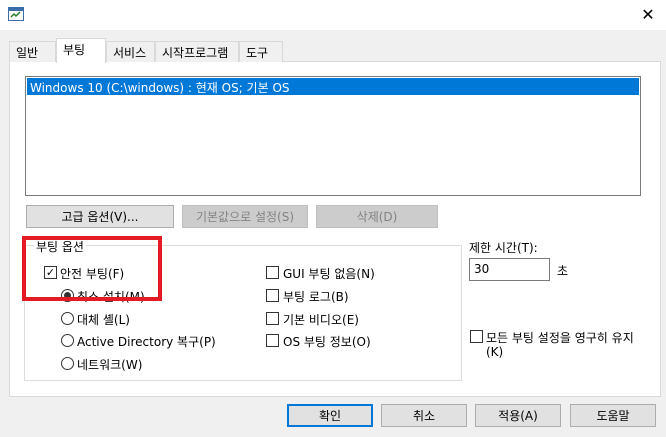 Image resolution: width=666 pixels, height=437 pixels. What do you see at coordinates (146, 342) in the screenshot?
I see `ad-repair-label: Active Directory 복구(P)` at bounding box center [146, 342].